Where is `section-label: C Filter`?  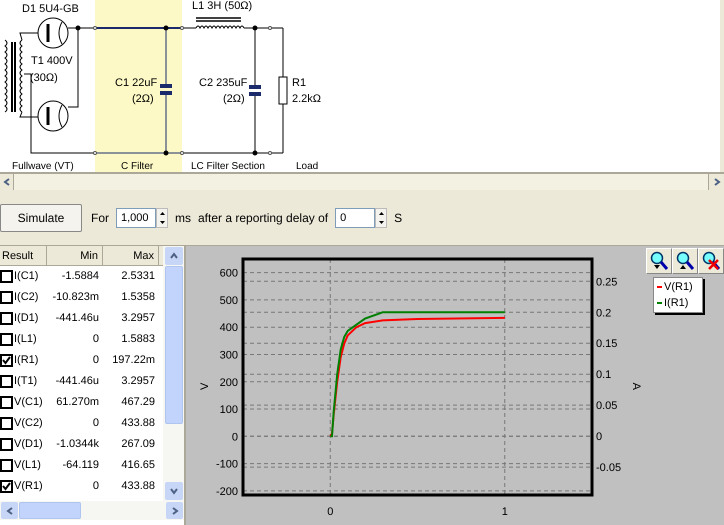
section-label: C Filter is located at coordinates (137, 166).